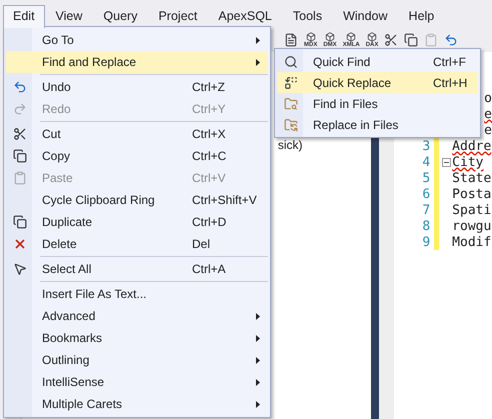 Image resolution: width=492 pixels, height=419 pixels. I want to click on panel-text: sick), so click(290, 145).